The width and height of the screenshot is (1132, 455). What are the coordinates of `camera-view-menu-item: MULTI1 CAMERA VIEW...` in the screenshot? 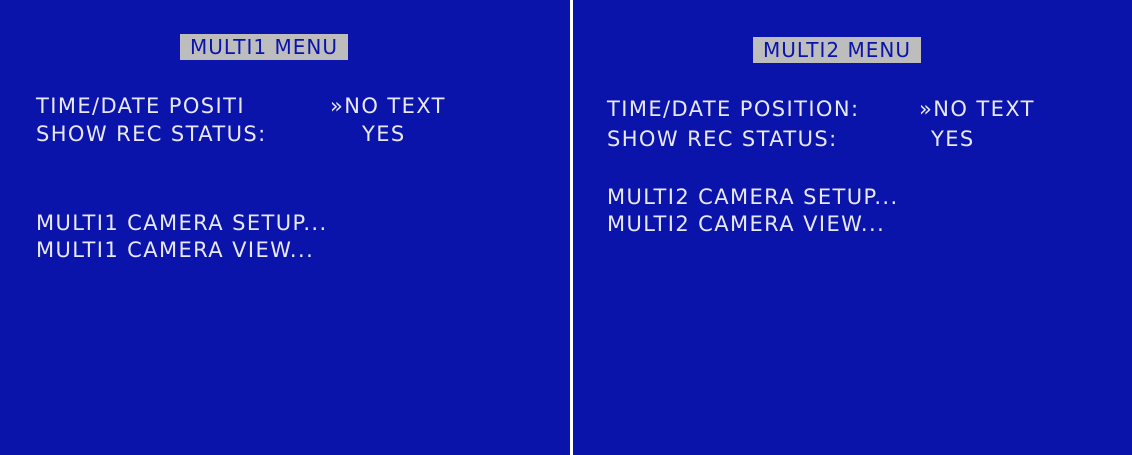 It's located at (175, 250).